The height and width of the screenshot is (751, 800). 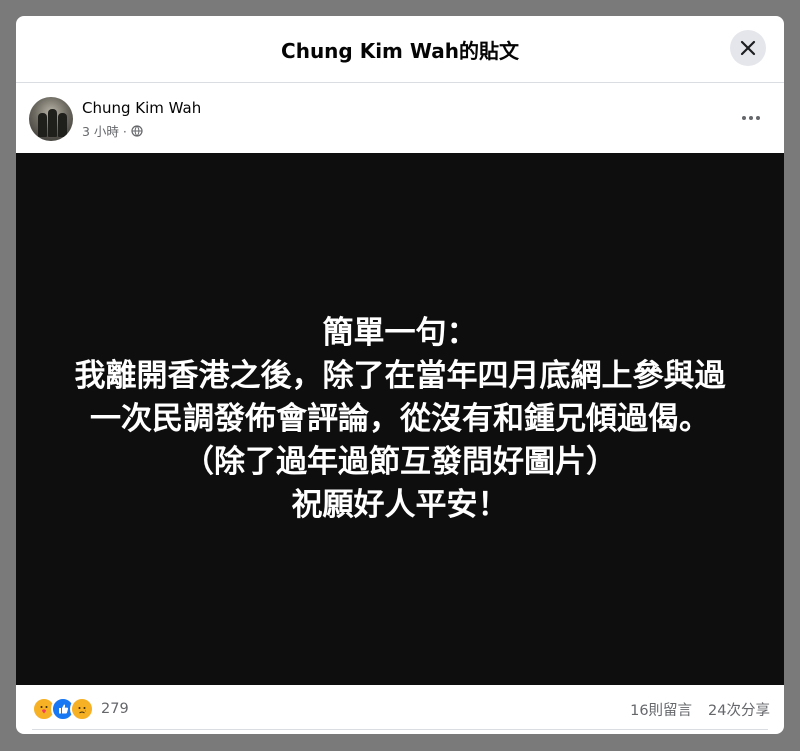 I want to click on dialog-header: Chung Kim Wah的貼文, so click(x=400, y=49).